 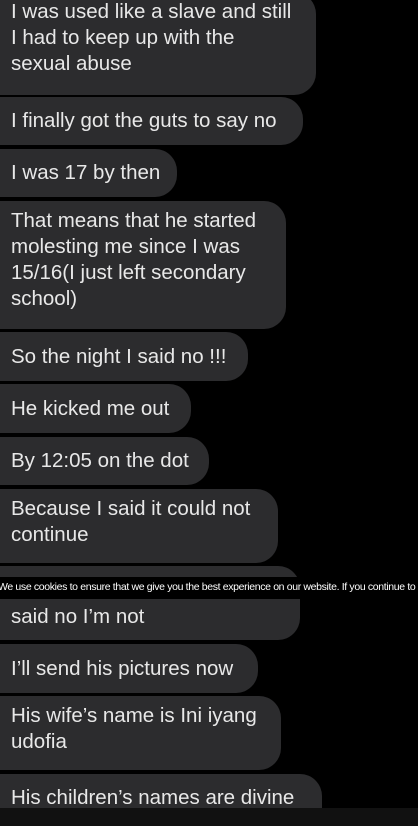 I want to click on message-bubble: His children’s names are divine, so click(x=161, y=791).